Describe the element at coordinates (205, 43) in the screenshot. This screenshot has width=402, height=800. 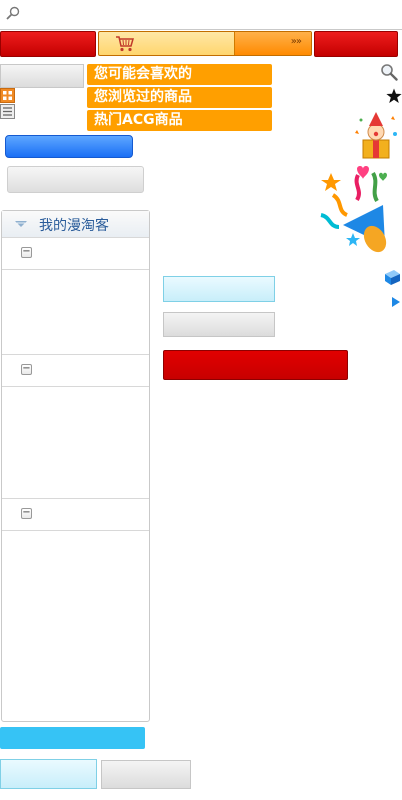
I see `shopping-cart-bar: »»` at that location.